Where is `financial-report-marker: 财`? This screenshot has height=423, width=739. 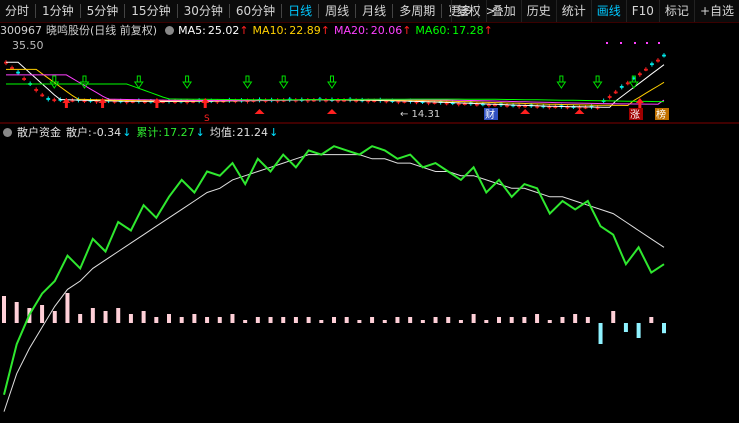
financial-report-marker: 财 is located at coordinates (490, 114).